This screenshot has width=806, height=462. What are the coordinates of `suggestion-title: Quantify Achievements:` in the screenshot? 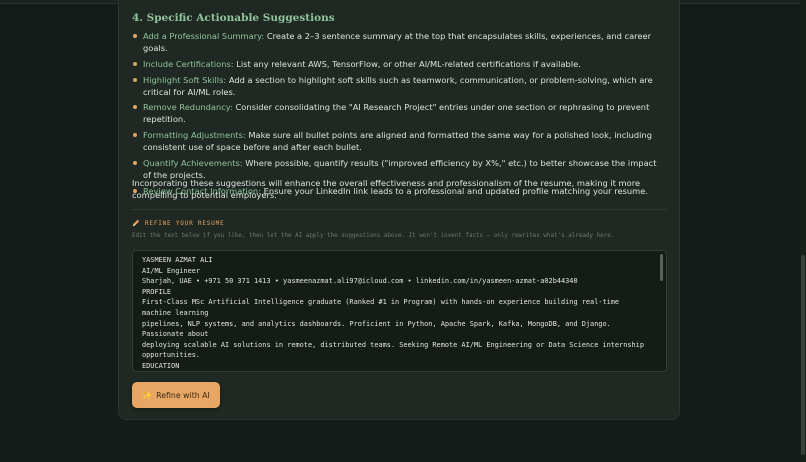 It's located at (193, 162).